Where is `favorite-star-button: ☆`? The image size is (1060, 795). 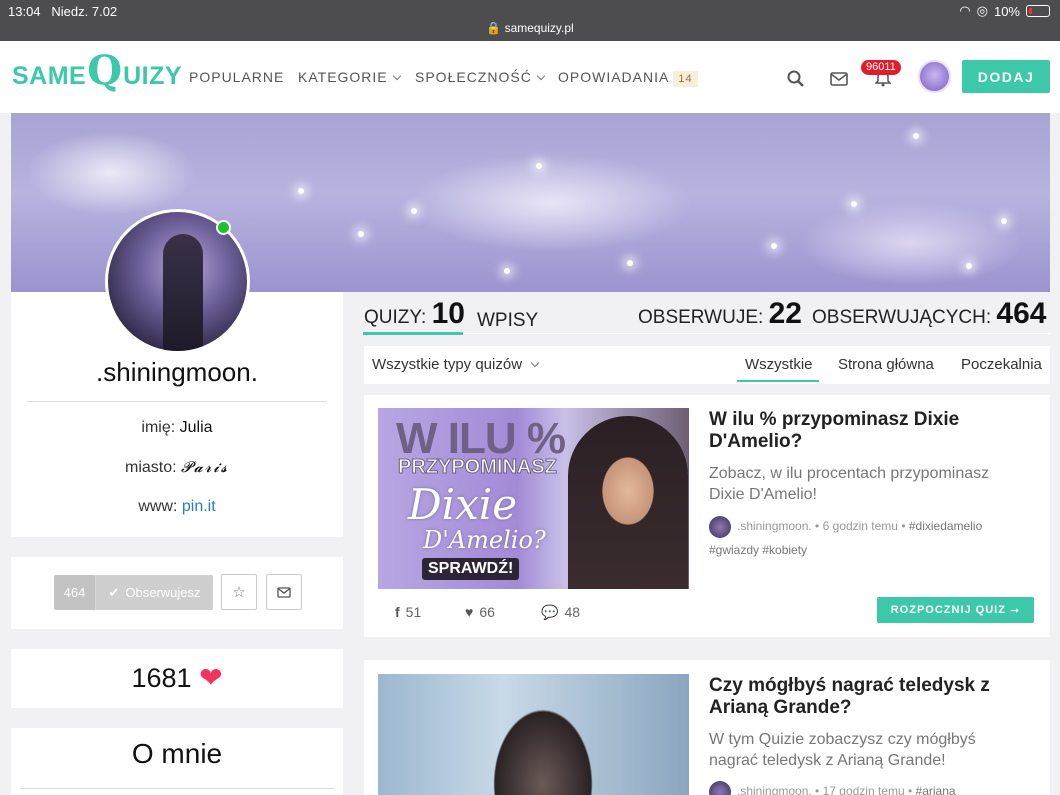 favorite-star-button: ☆ is located at coordinates (239, 592).